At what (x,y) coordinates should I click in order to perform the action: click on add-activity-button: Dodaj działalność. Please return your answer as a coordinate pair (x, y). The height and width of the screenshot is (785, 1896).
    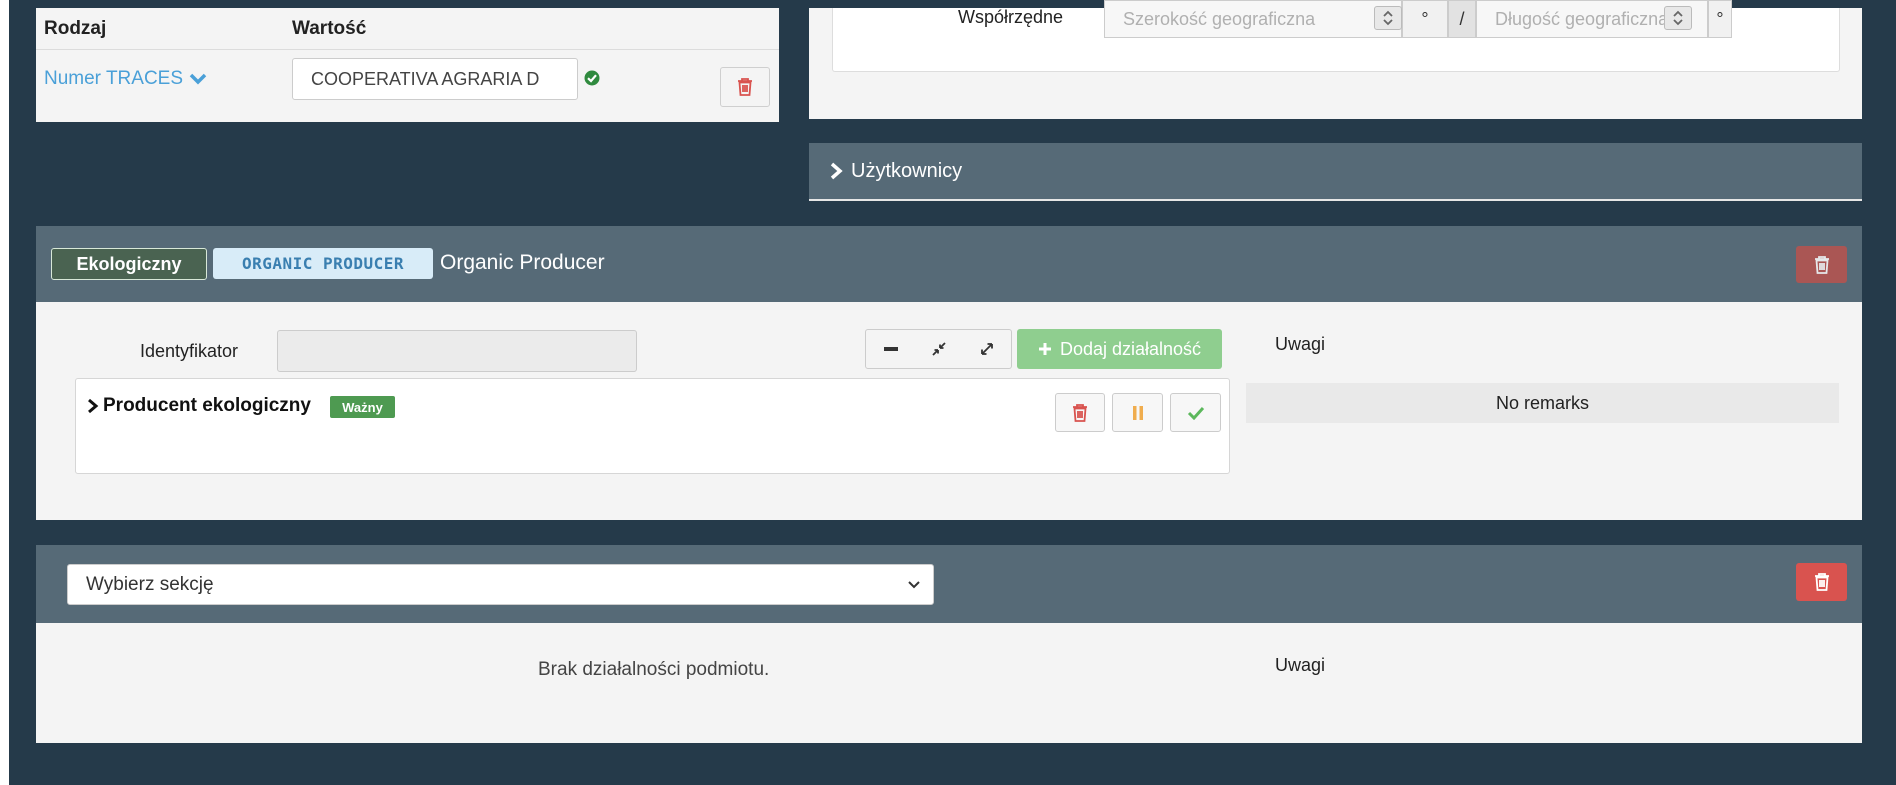
    Looking at the image, I should click on (1119, 349).